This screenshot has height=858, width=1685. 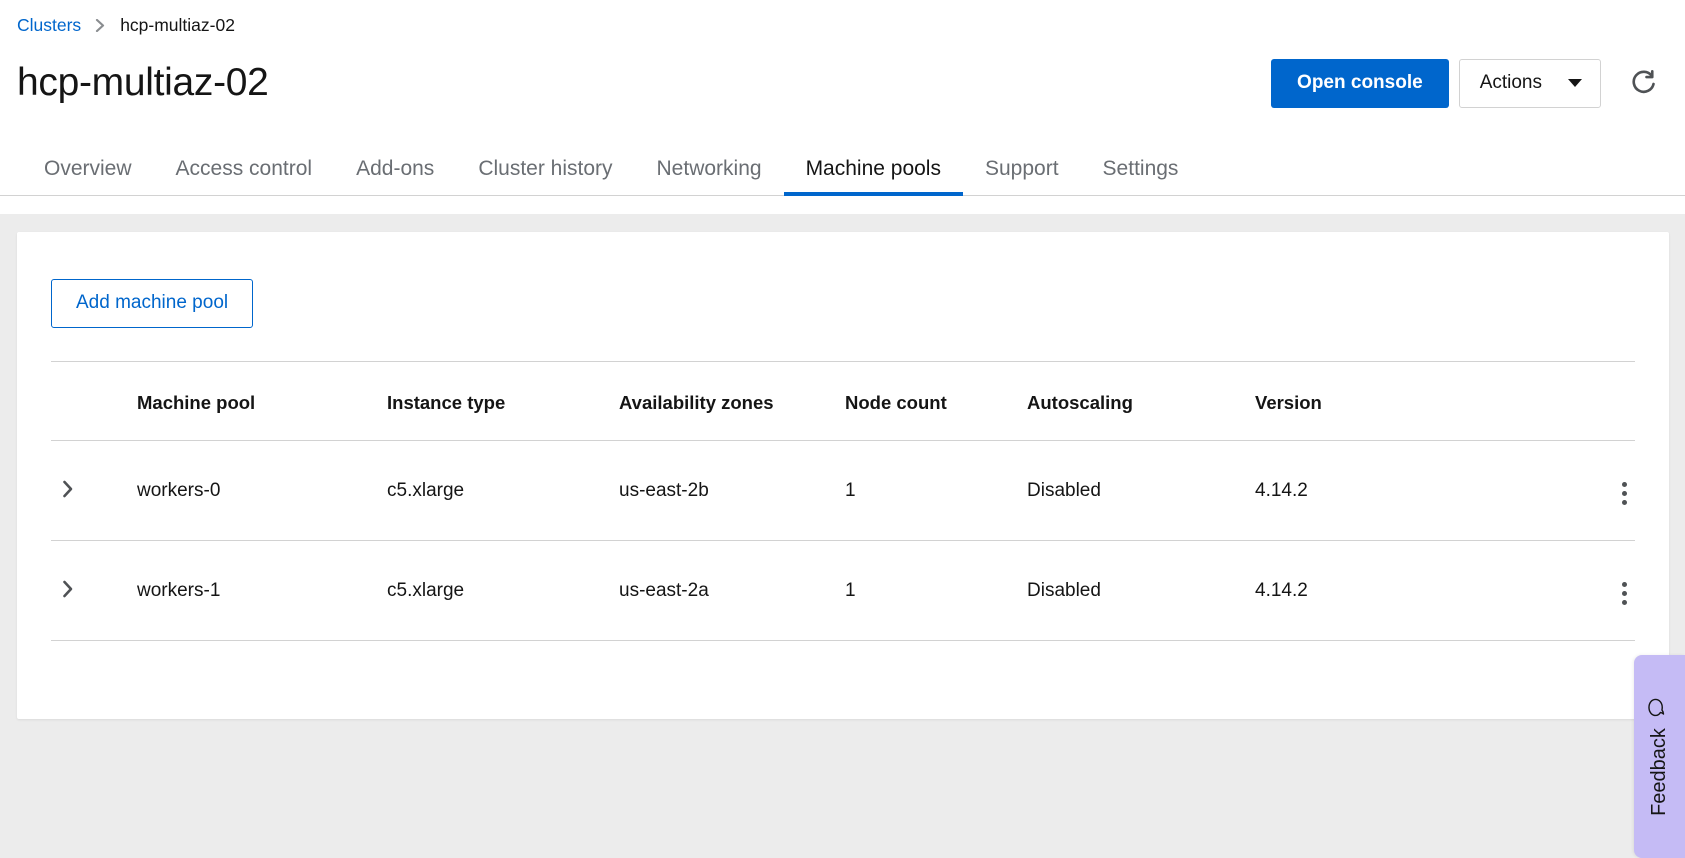 I want to click on breadcrumb-current: hcp-multiaz-02, so click(x=177, y=25).